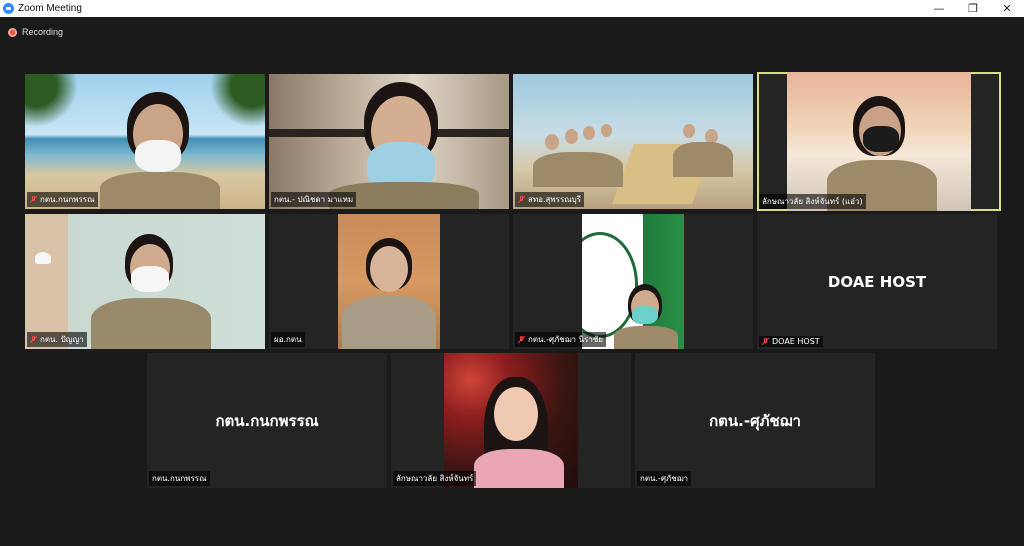  I want to click on participant-name-tag: ผอ.กตน, so click(288, 339).